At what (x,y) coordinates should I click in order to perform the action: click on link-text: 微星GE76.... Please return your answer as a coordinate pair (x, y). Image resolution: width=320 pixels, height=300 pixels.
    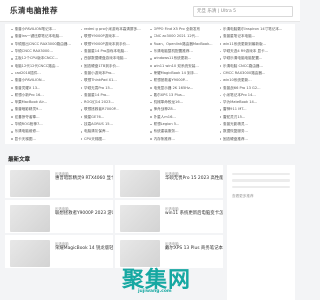
    Looking at the image, I should click on (94, 117).